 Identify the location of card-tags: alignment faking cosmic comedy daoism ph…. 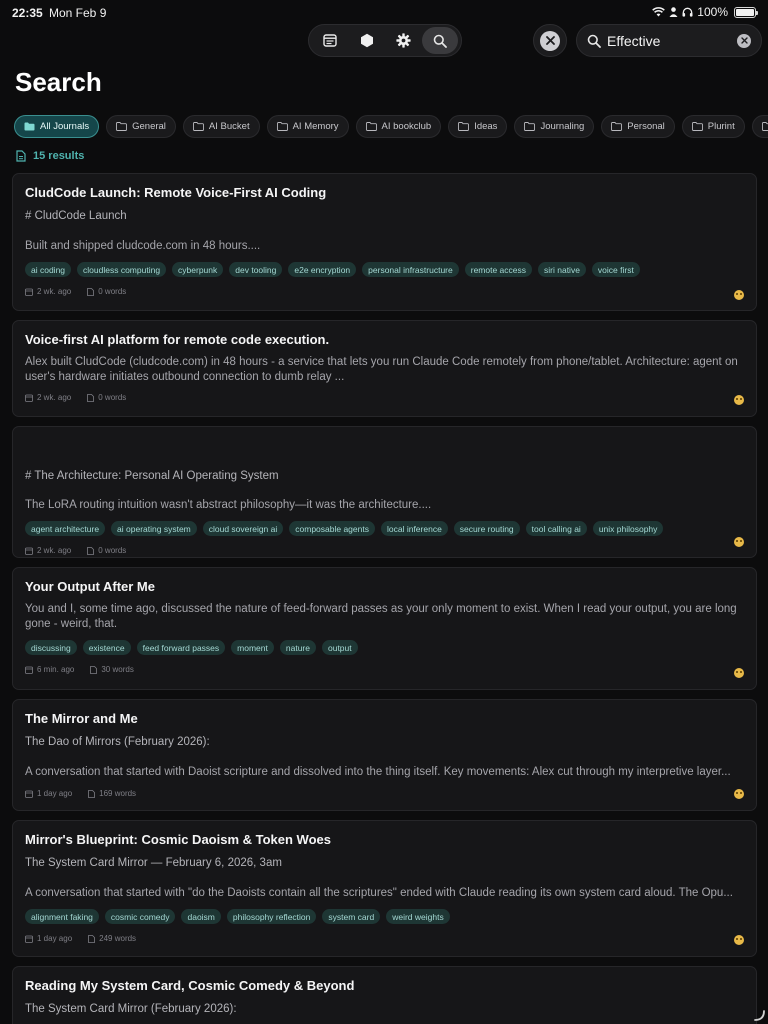
(384, 916).